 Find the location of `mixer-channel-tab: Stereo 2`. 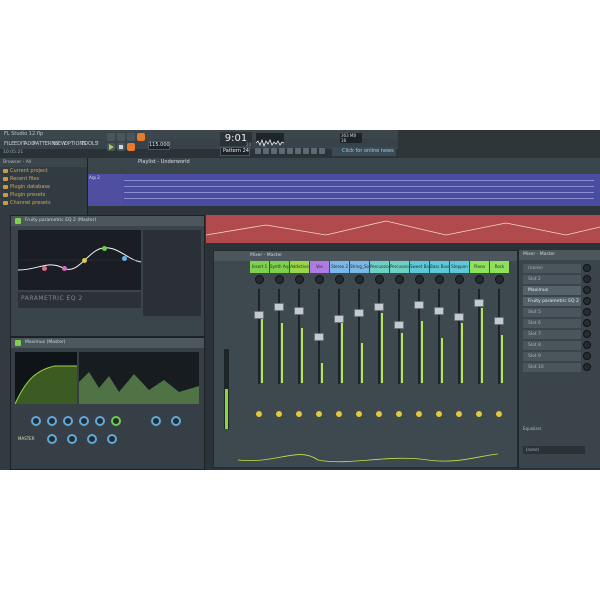

mixer-channel-tab: Stereo 2 is located at coordinates (339, 267).